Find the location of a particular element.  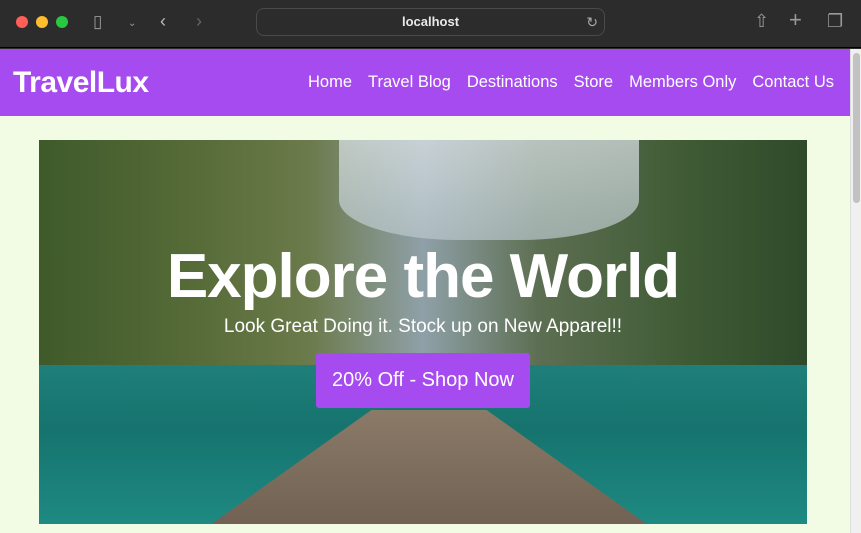

chevron-down-icon: ⌄ is located at coordinates (132, 24).